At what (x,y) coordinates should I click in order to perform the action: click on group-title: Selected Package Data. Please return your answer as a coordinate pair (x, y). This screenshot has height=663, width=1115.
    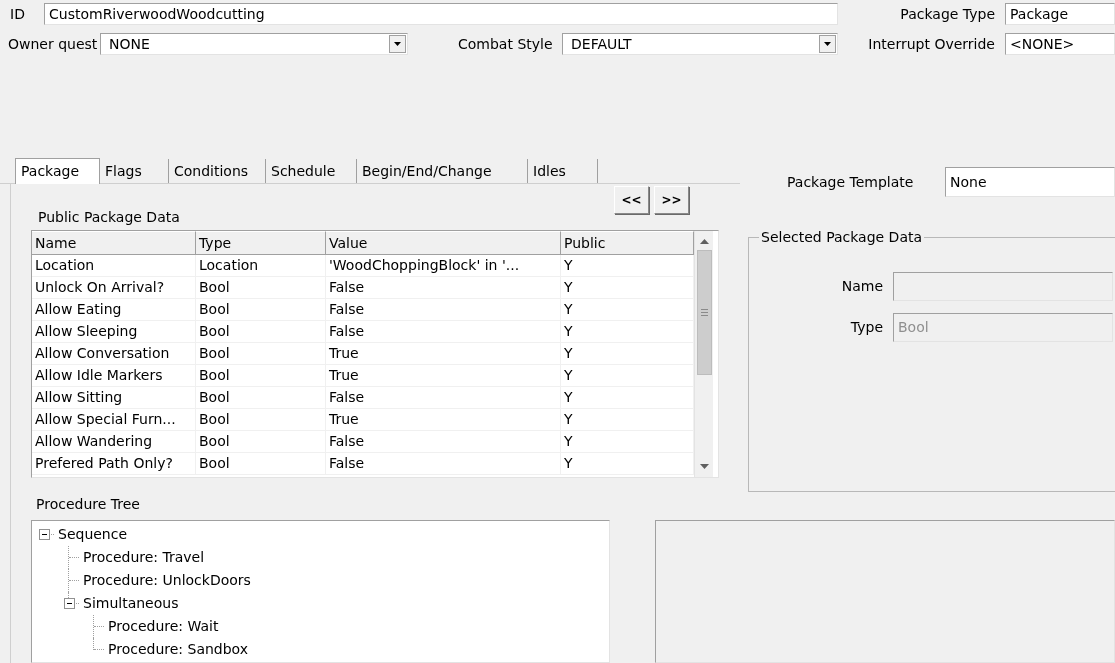
    Looking at the image, I should click on (842, 237).